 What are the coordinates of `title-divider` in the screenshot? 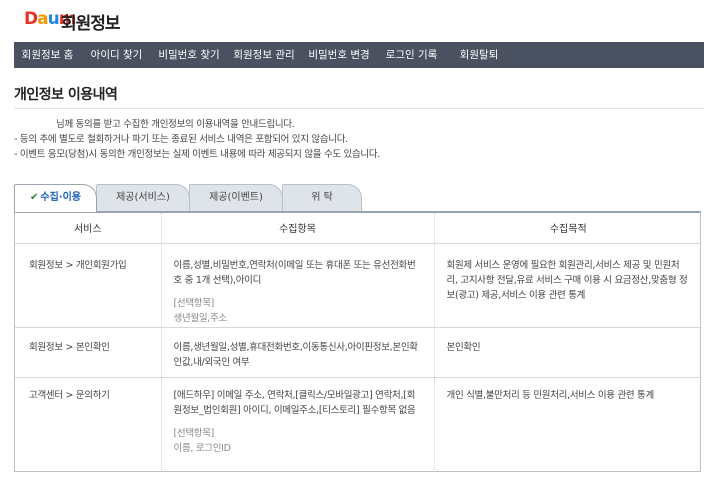 It's located at (359, 108).